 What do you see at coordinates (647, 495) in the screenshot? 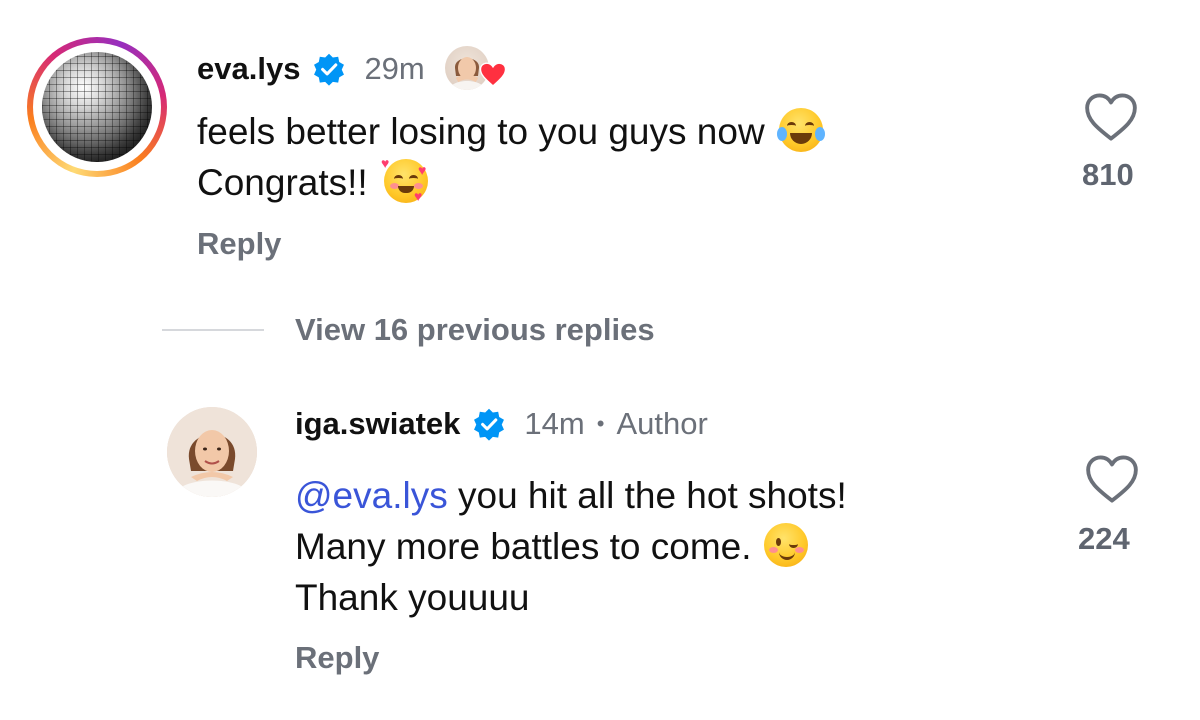
I see `comment-2-text-line-1: you hit all the hot shots!` at bounding box center [647, 495].